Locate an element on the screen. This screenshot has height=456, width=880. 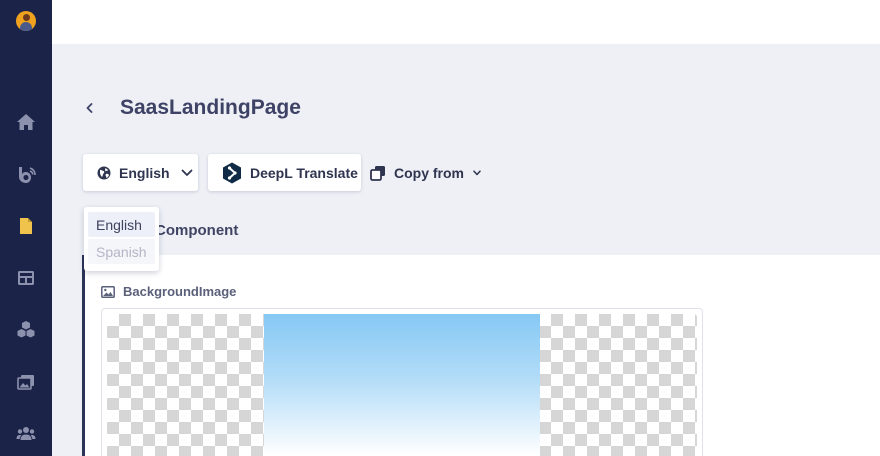
home-icon is located at coordinates (26, 122).